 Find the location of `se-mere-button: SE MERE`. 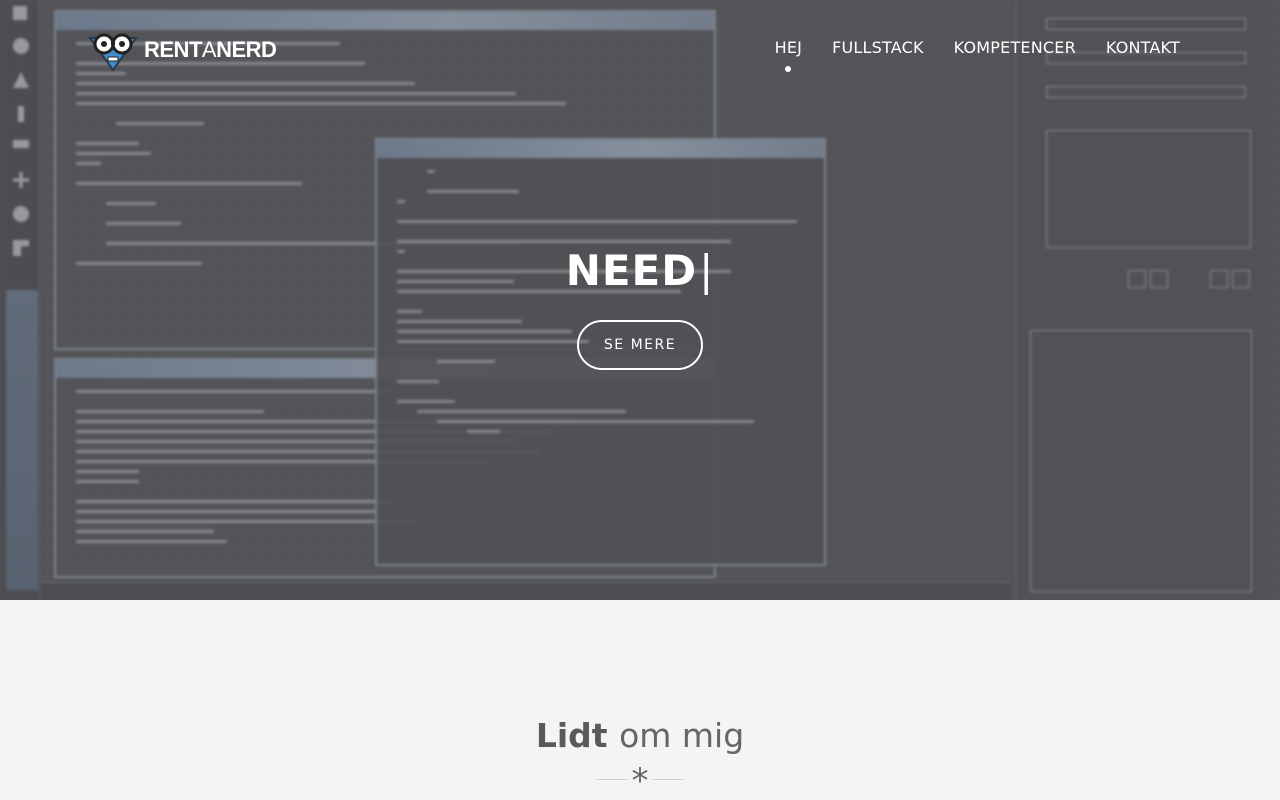

se-mere-button: SE MERE is located at coordinates (640, 345).